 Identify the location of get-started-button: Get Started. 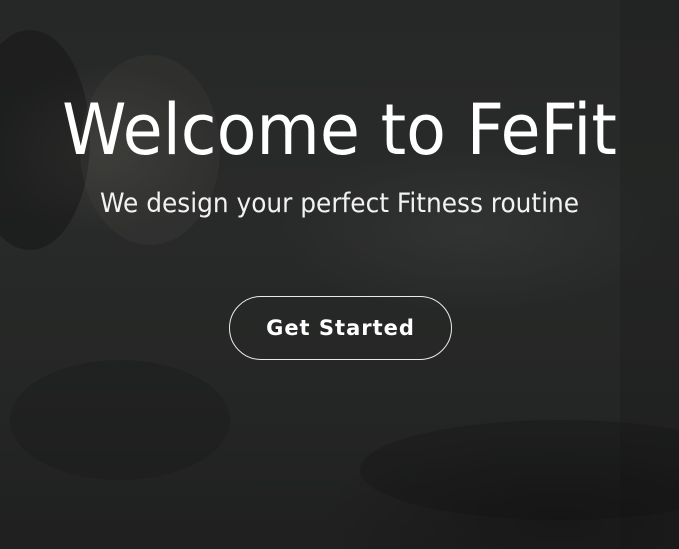
(340, 328).